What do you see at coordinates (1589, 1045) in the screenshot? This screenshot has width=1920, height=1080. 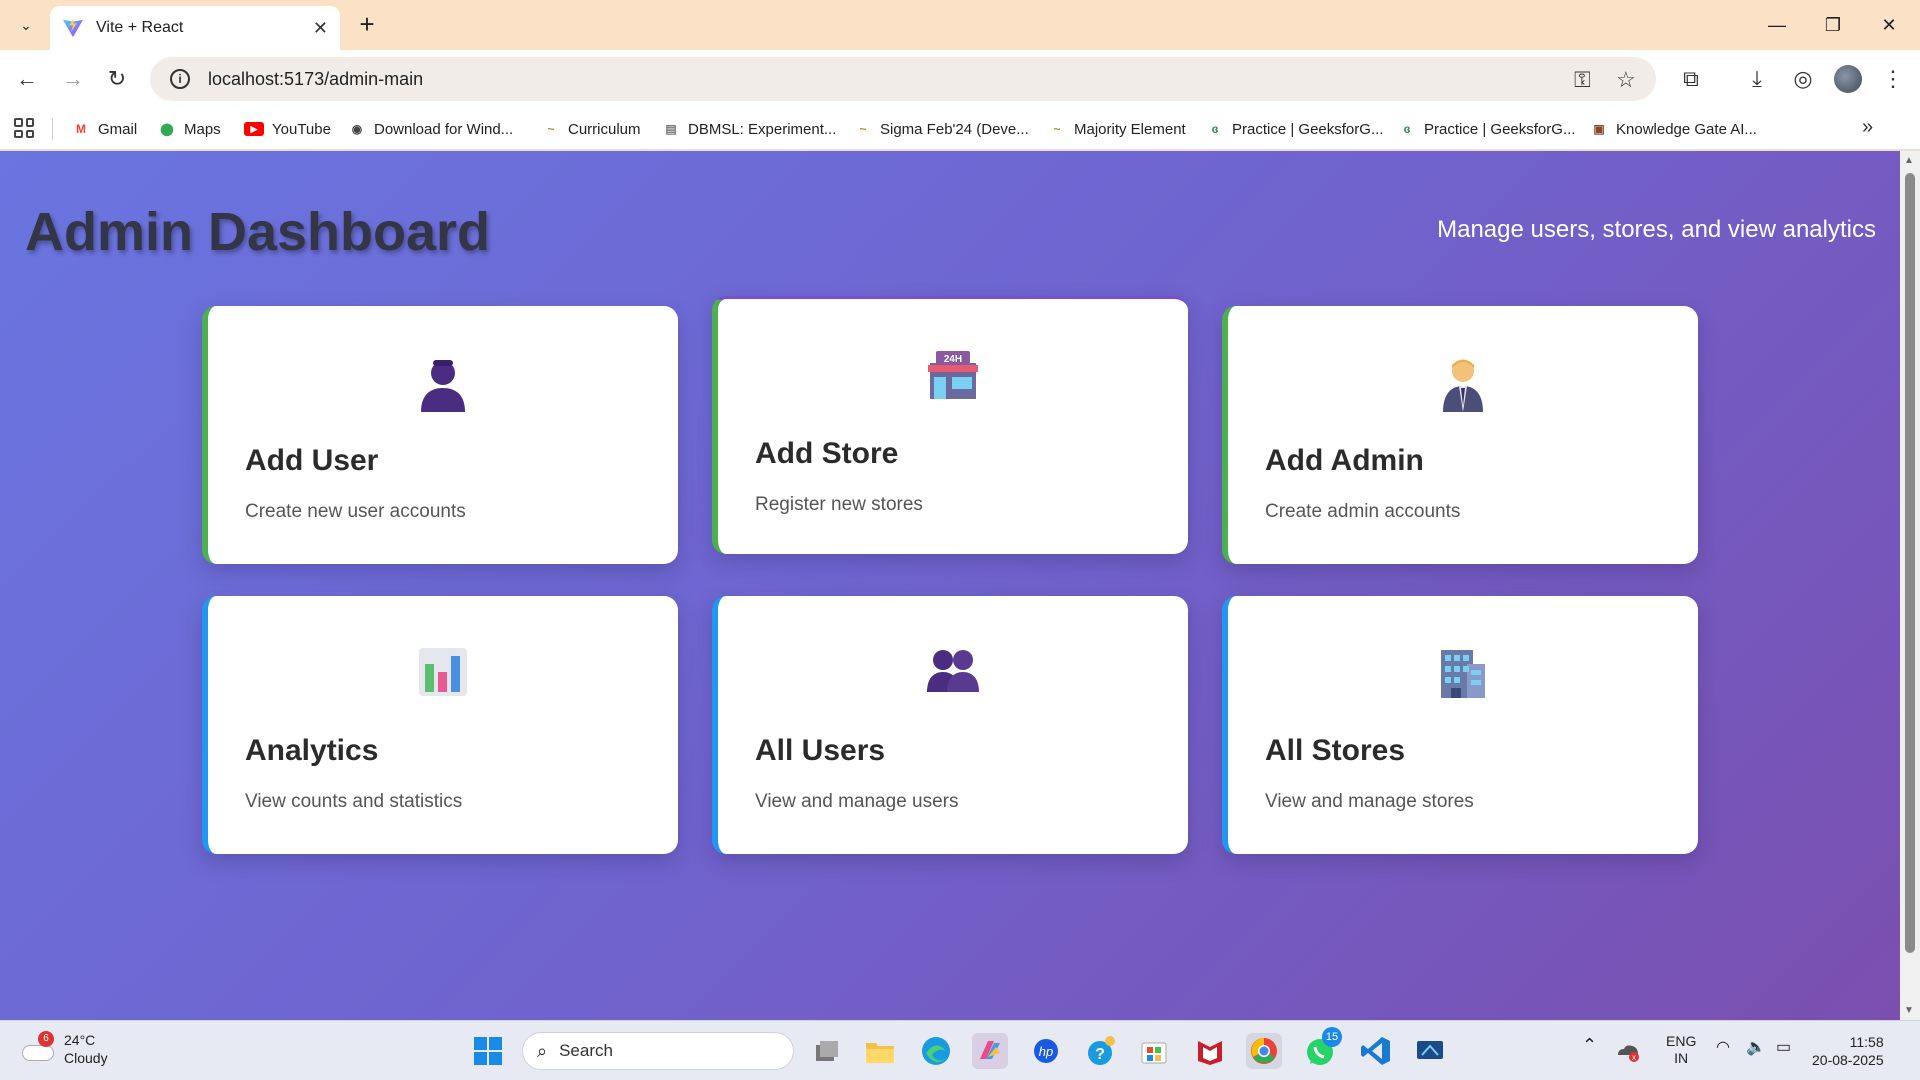 I see `show-hidden-icons: ⌃` at bounding box center [1589, 1045].